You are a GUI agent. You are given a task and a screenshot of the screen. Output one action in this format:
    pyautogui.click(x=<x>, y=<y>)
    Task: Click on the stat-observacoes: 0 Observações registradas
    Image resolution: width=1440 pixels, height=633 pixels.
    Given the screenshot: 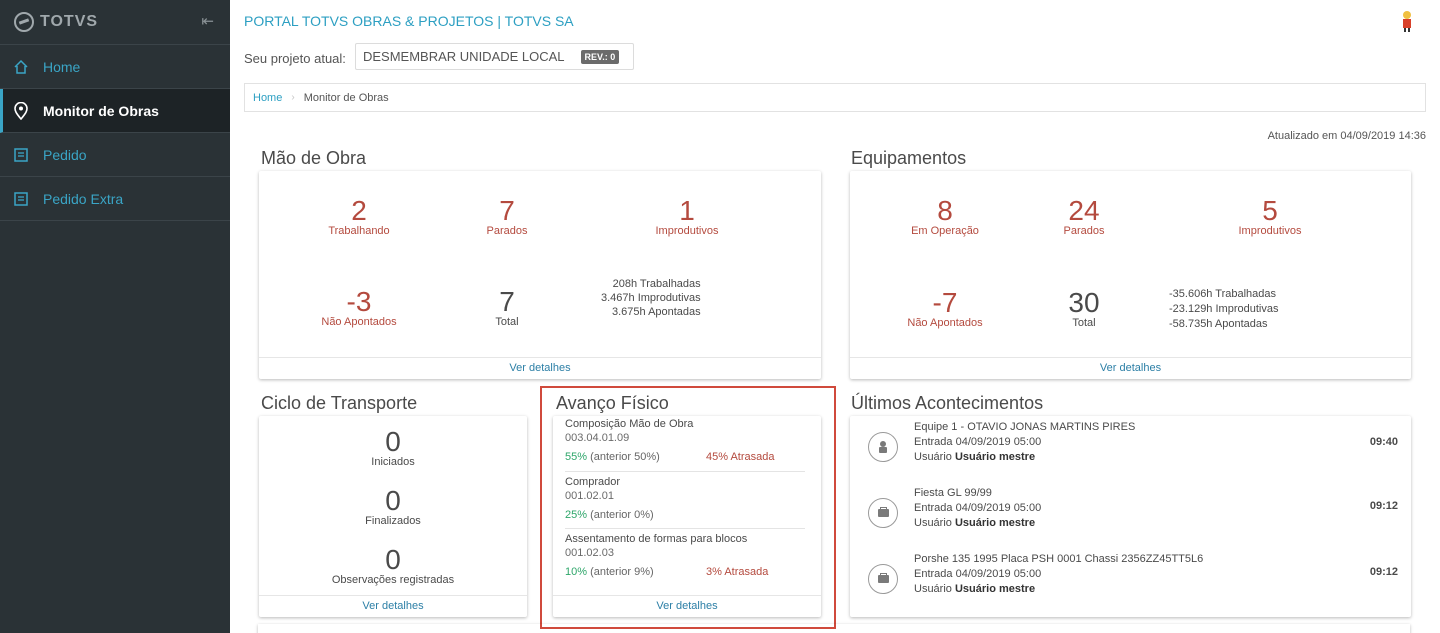 What is the action you would take?
    pyautogui.click(x=393, y=565)
    